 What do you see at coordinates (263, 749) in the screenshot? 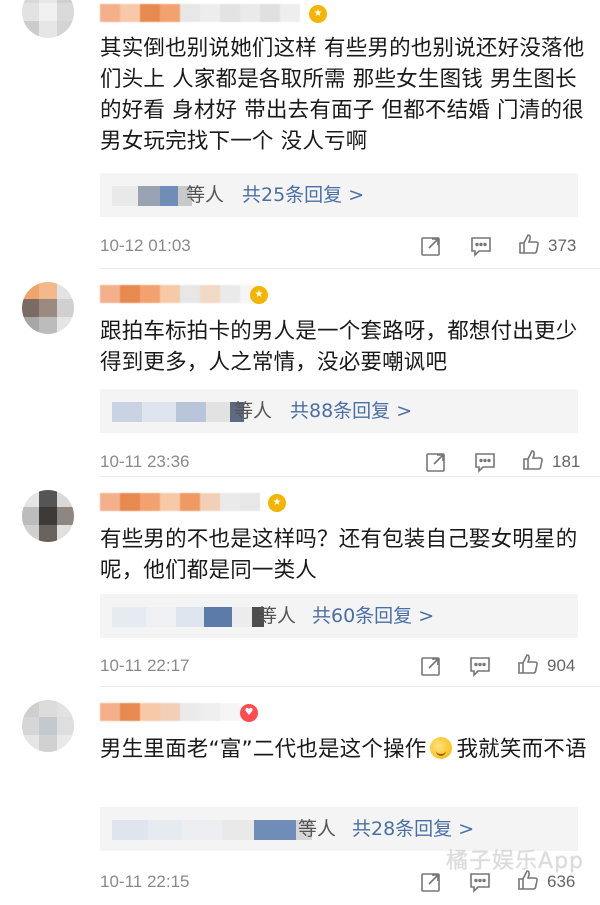
I see `comment-text-part: 男生里面老“富”二代也是这个操作` at bounding box center [263, 749].